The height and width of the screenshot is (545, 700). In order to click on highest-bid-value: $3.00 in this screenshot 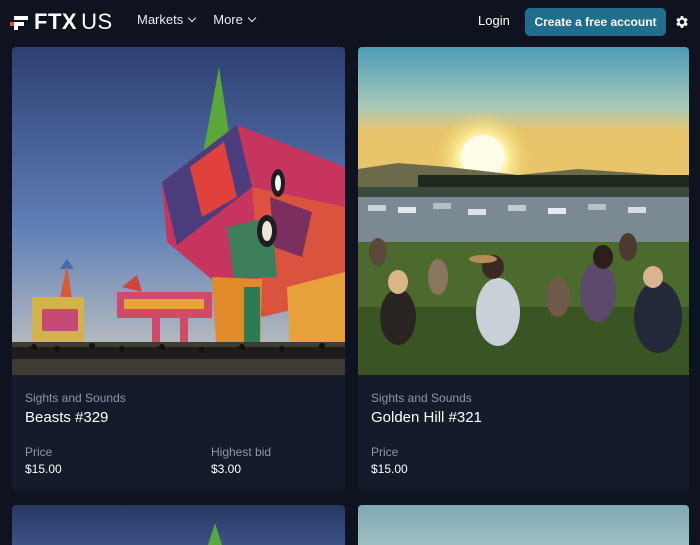, I will do `click(226, 469)`.